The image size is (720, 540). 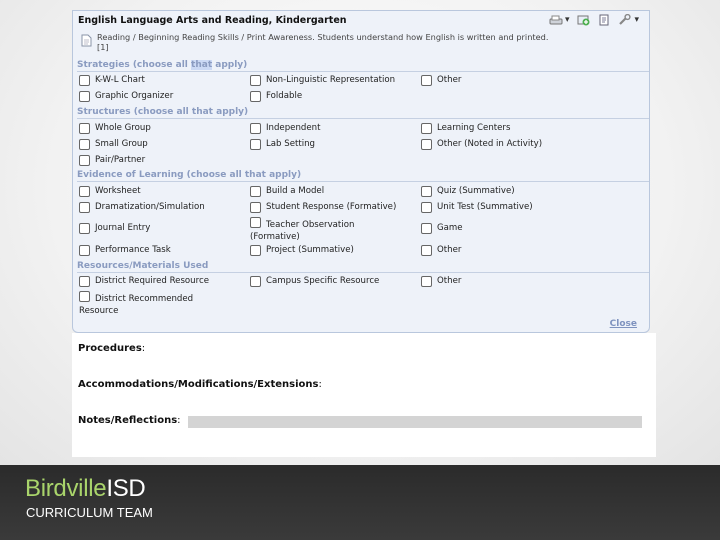 I want to click on checkbox-evidence-other: Other, so click(x=441, y=250).